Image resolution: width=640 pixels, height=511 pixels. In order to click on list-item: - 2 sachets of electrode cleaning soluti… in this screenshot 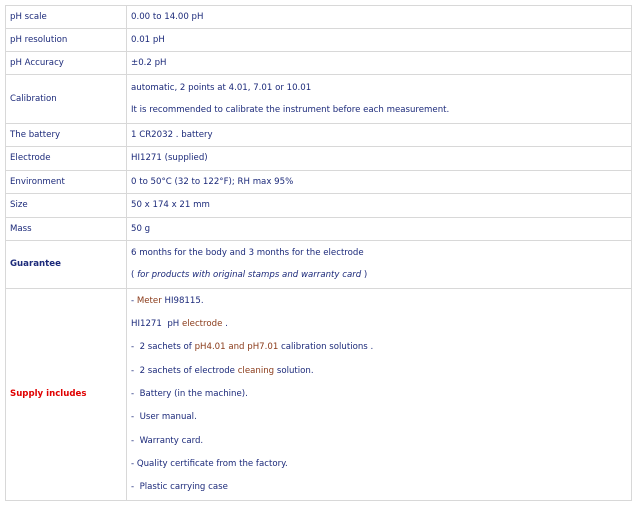, I will do `click(222, 370)`.